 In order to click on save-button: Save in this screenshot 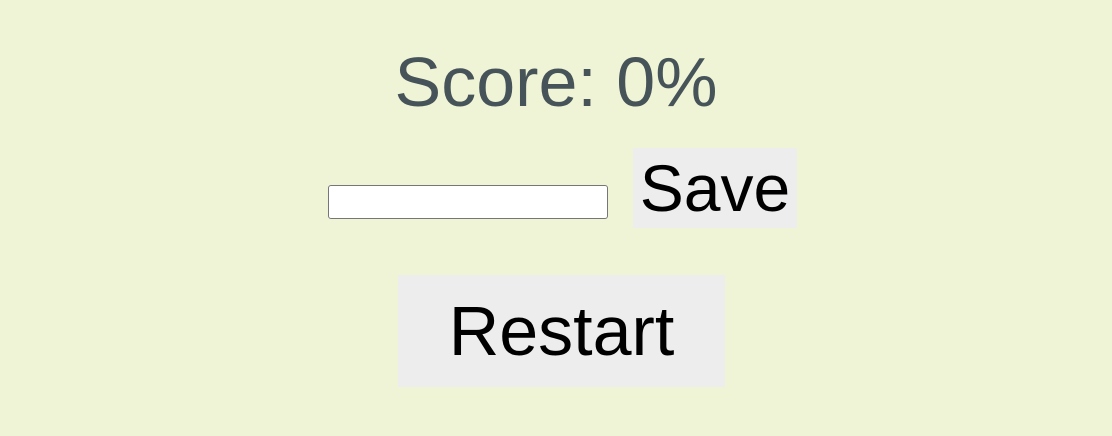, I will do `click(715, 188)`.